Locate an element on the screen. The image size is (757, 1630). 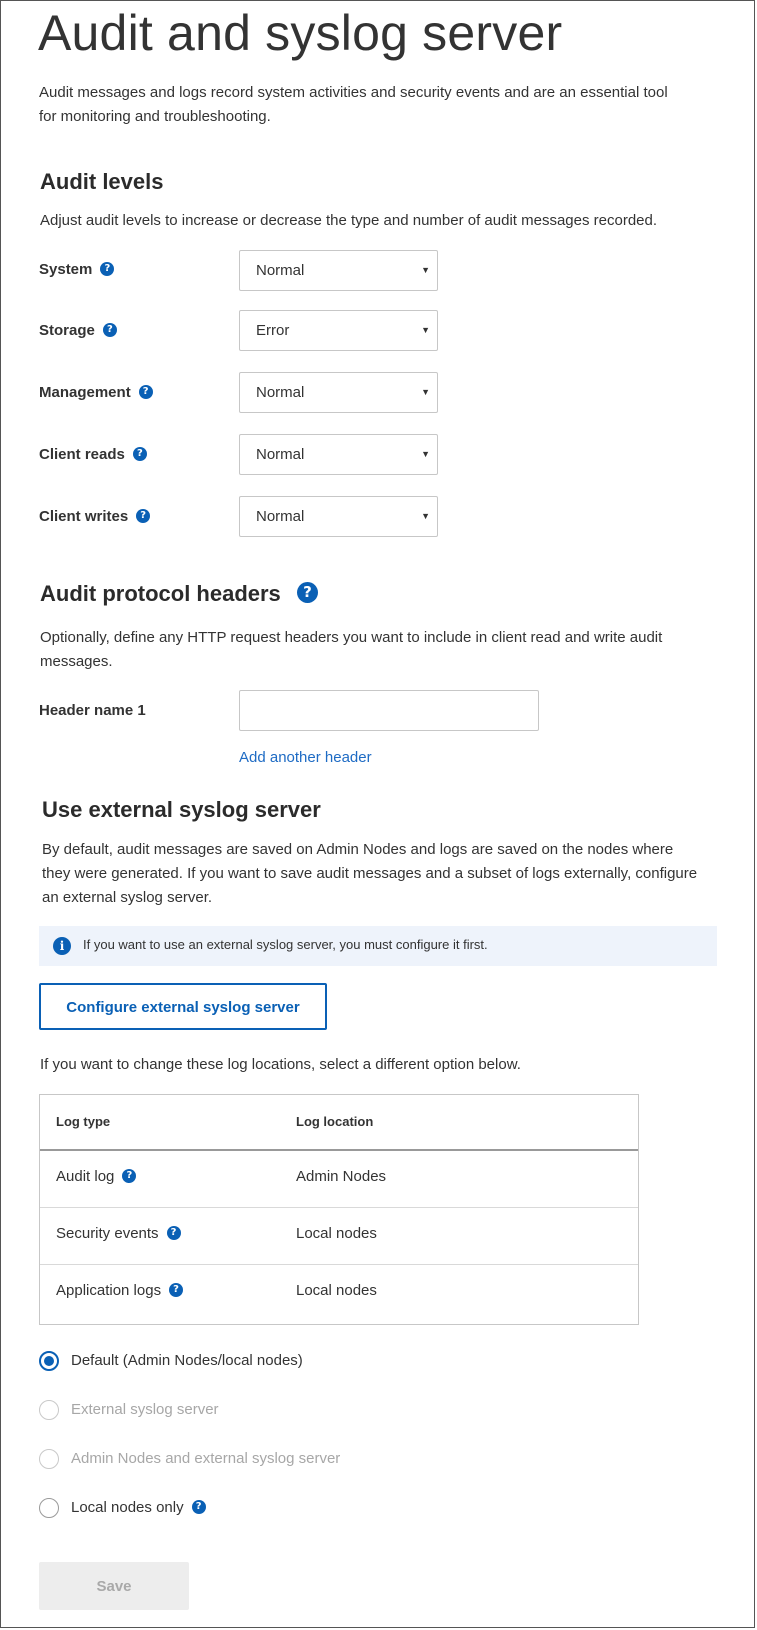
configure-syslog-button: Configure external syslog server is located at coordinates (183, 1006).